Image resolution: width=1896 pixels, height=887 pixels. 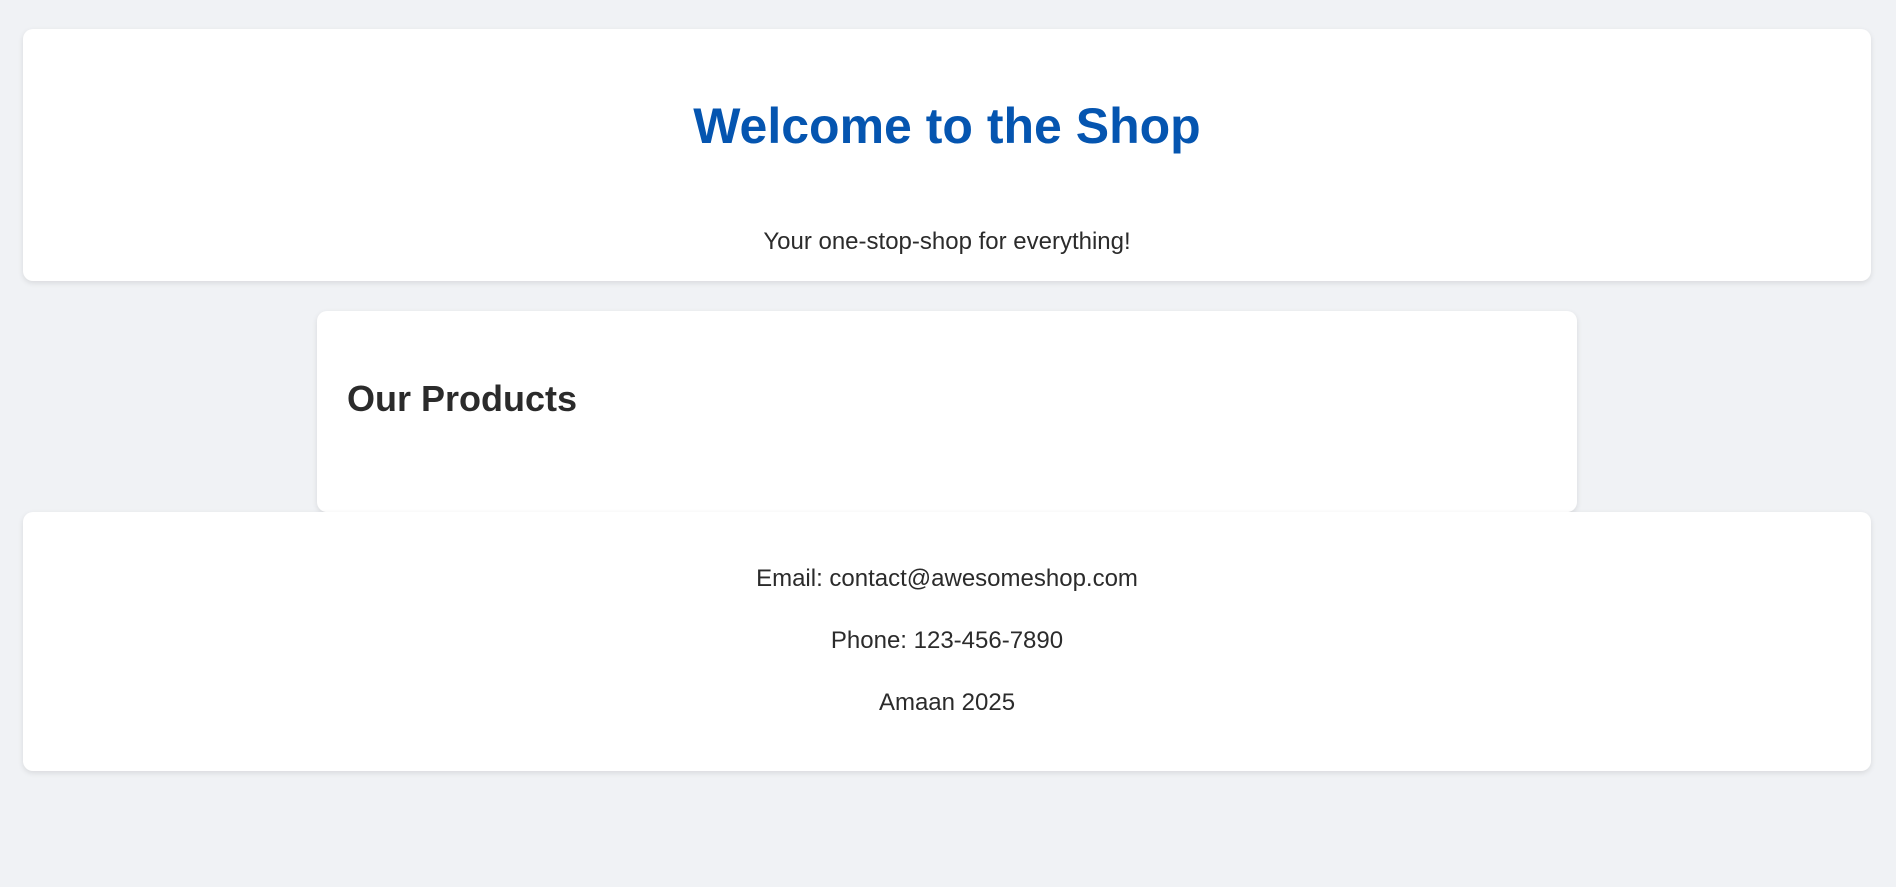 I want to click on contact-email: Email: contact@awesomeshop.com, so click(x=947, y=578).